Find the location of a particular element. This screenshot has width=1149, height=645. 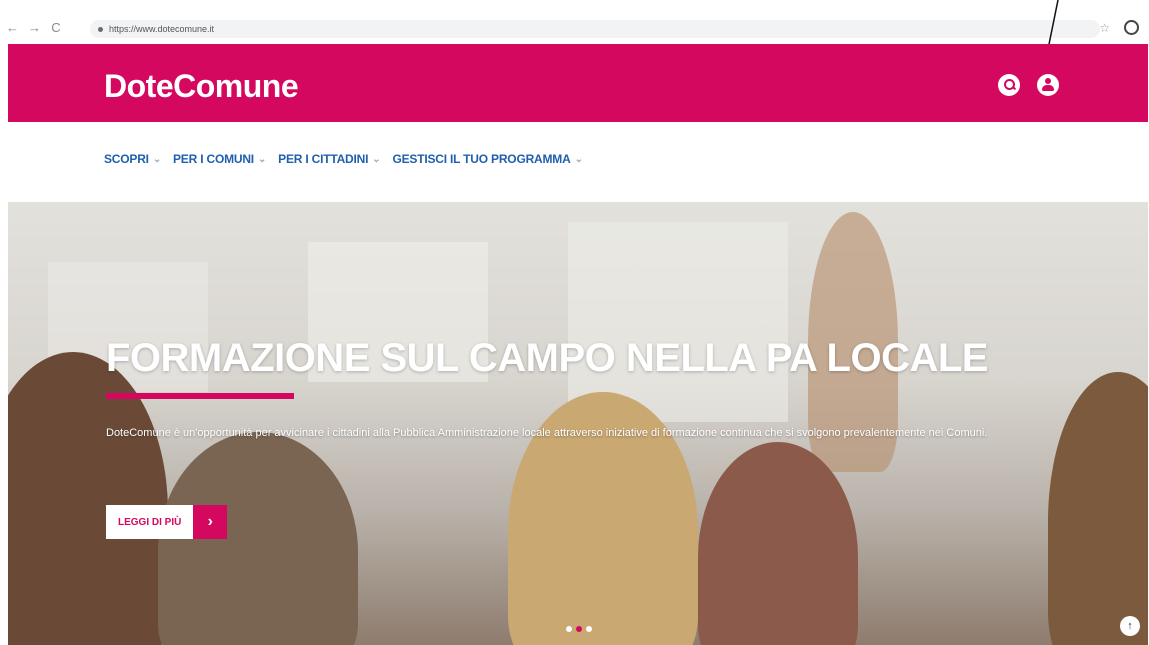

carousel-dots is located at coordinates (579, 629).